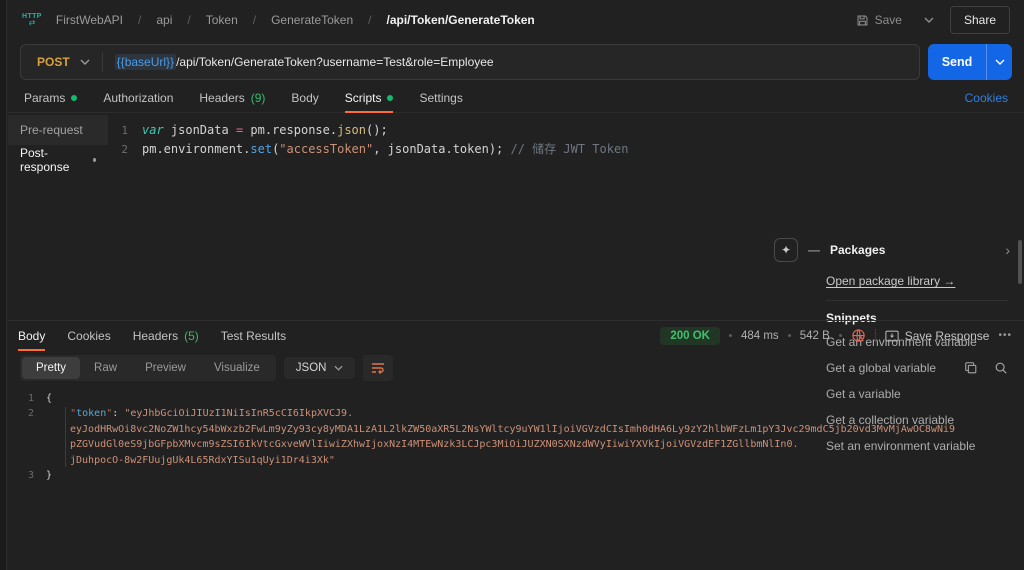  I want to click on send-options-chevron, so click(999, 62).